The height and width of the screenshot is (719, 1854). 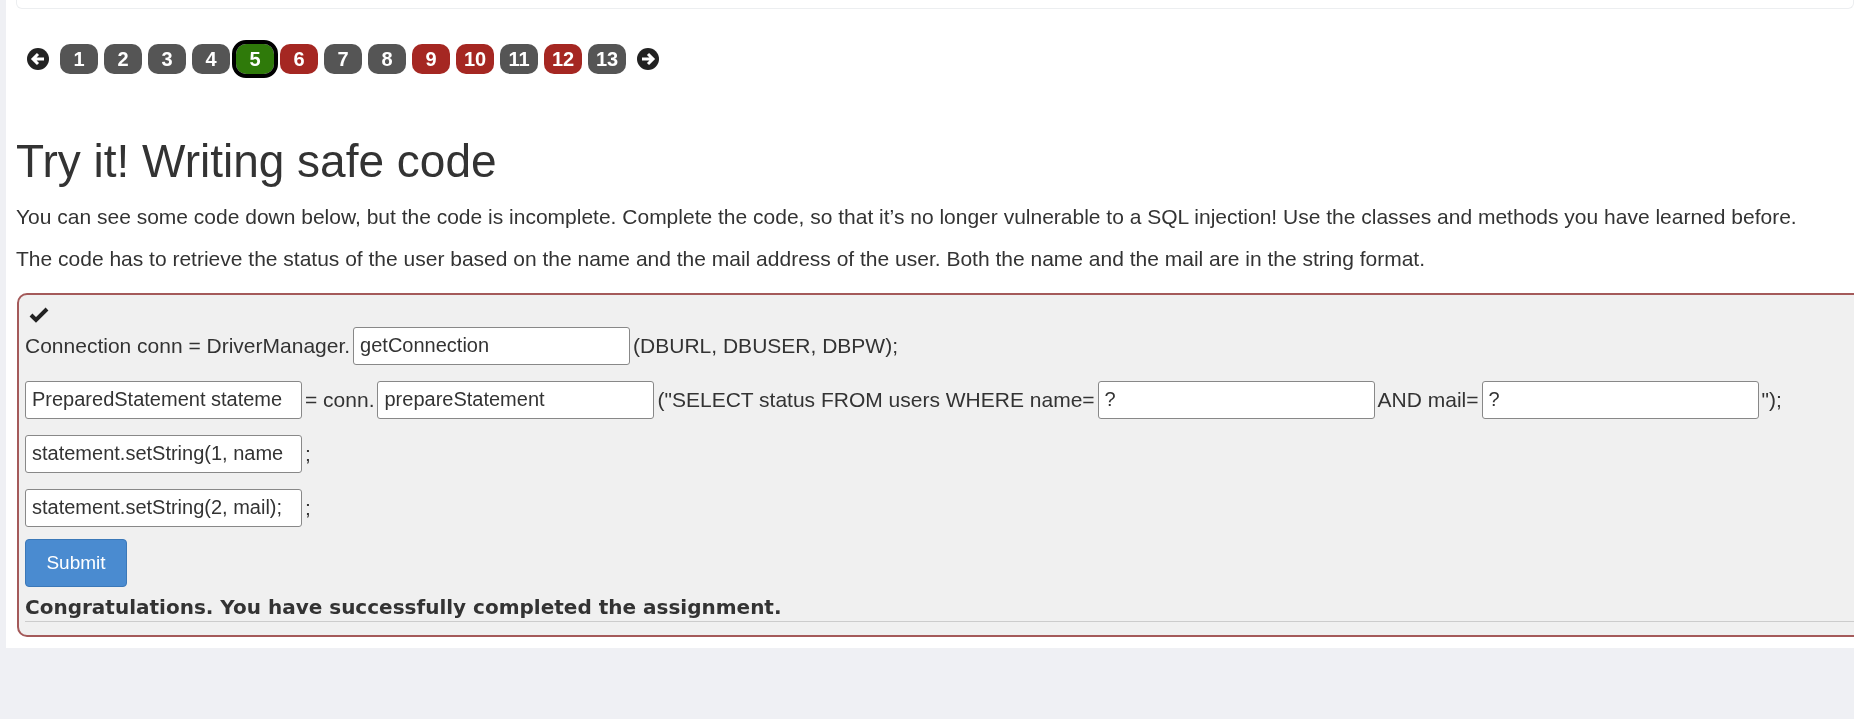 What do you see at coordinates (876, 399) in the screenshot?
I see `code-text: ("SELECT status FROM users WHERE name=` at bounding box center [876, 399].